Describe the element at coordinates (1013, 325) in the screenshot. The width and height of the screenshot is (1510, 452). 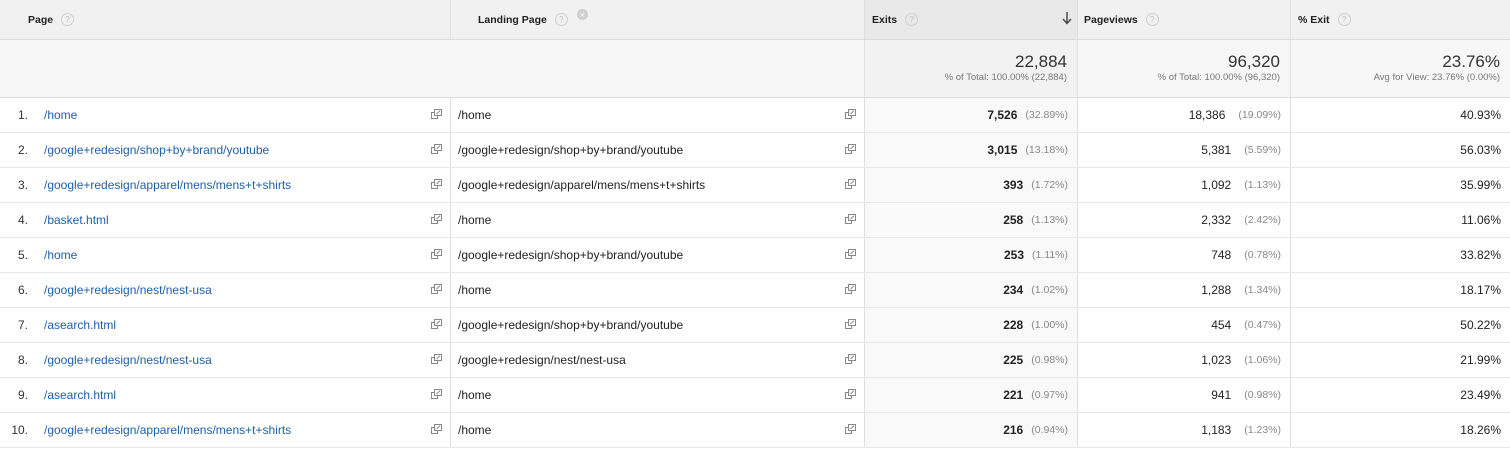
I see `exits-value: 228` at that location.